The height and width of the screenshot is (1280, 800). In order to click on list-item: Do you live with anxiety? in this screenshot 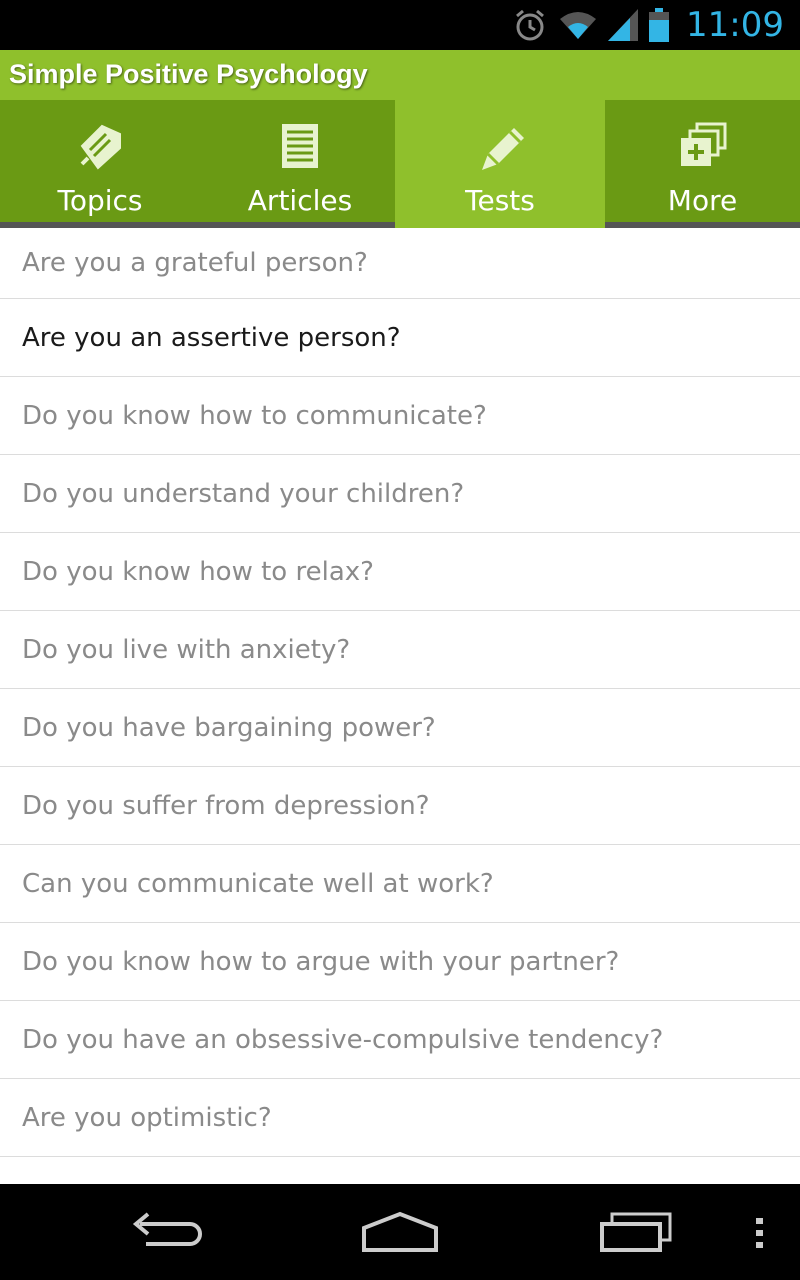, I will do `click(400, 650)`.